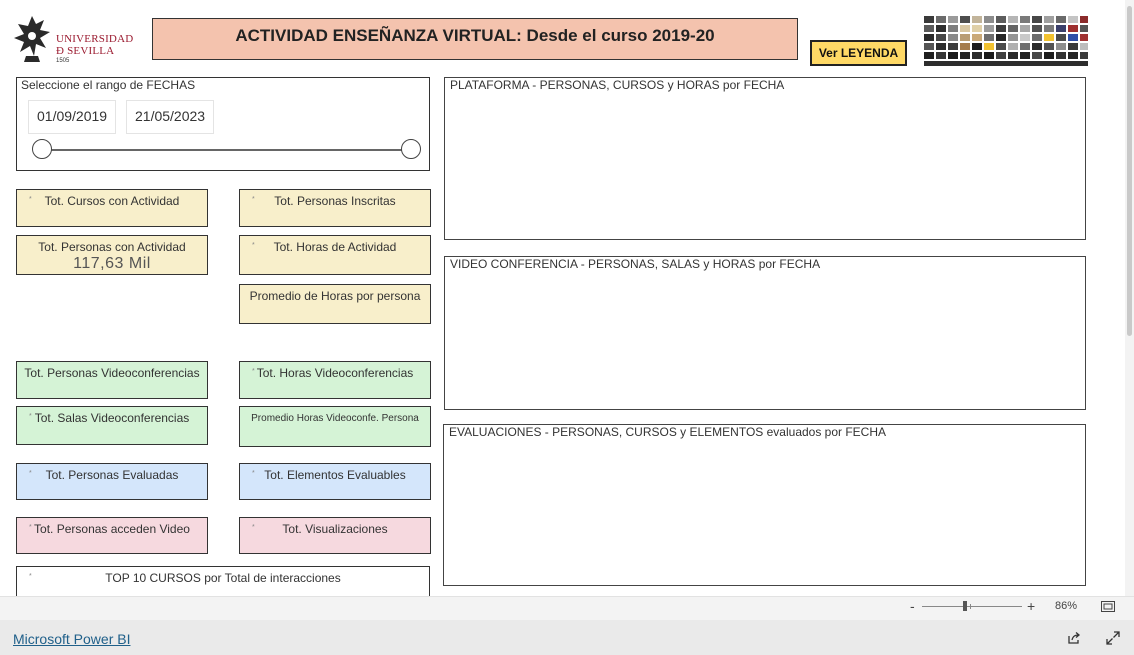 The height and width of the screenshot is (655, 1134). Describe the element at coordinates (42, 149) in the screenshot. I see `date-slider-start-handle` at that location.